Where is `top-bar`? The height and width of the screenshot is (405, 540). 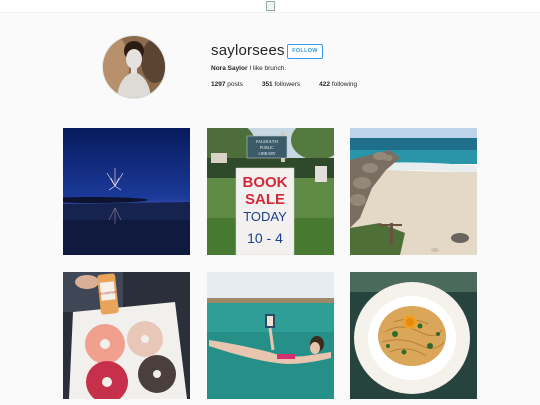 top-bar is located at coordinates (270, 6).